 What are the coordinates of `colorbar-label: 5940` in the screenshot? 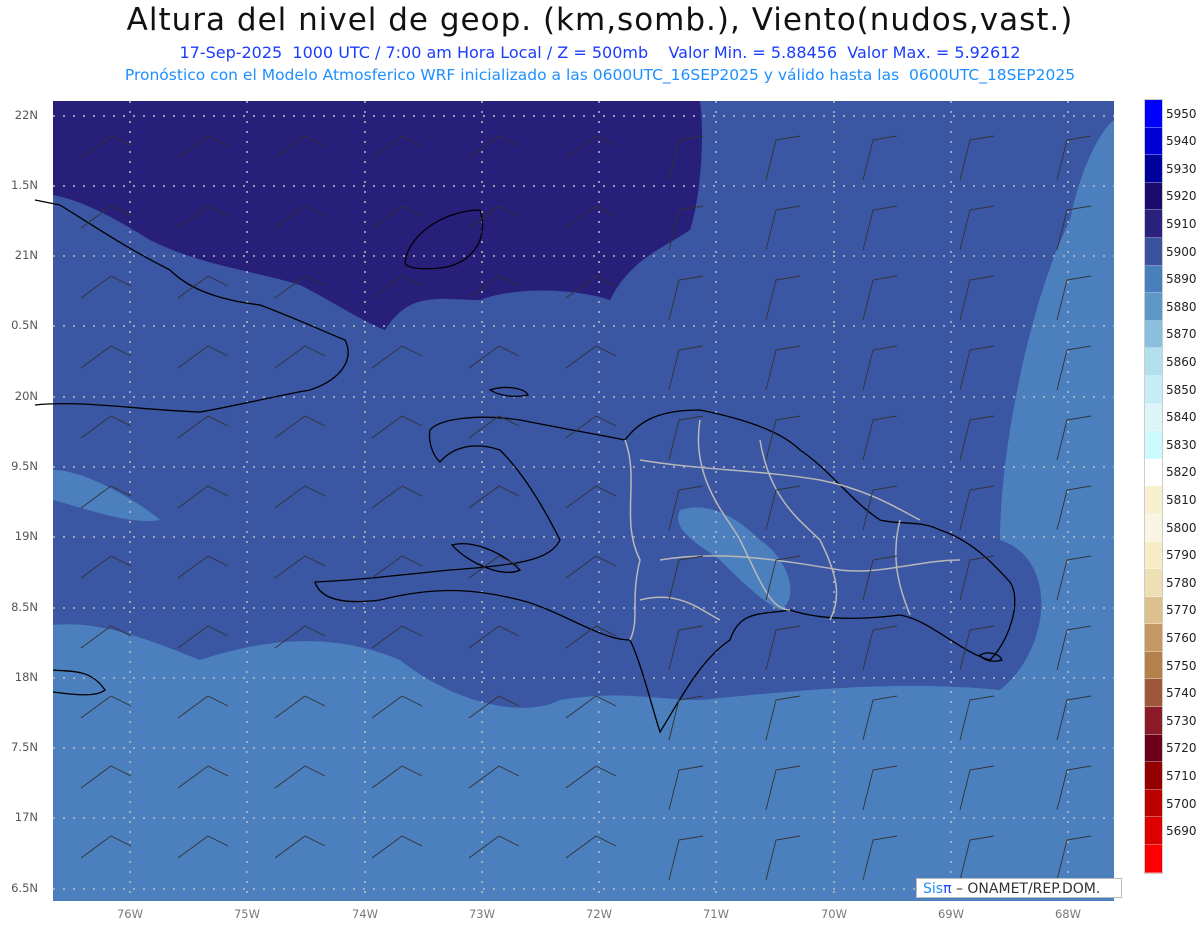 It's located at (1181, 141).